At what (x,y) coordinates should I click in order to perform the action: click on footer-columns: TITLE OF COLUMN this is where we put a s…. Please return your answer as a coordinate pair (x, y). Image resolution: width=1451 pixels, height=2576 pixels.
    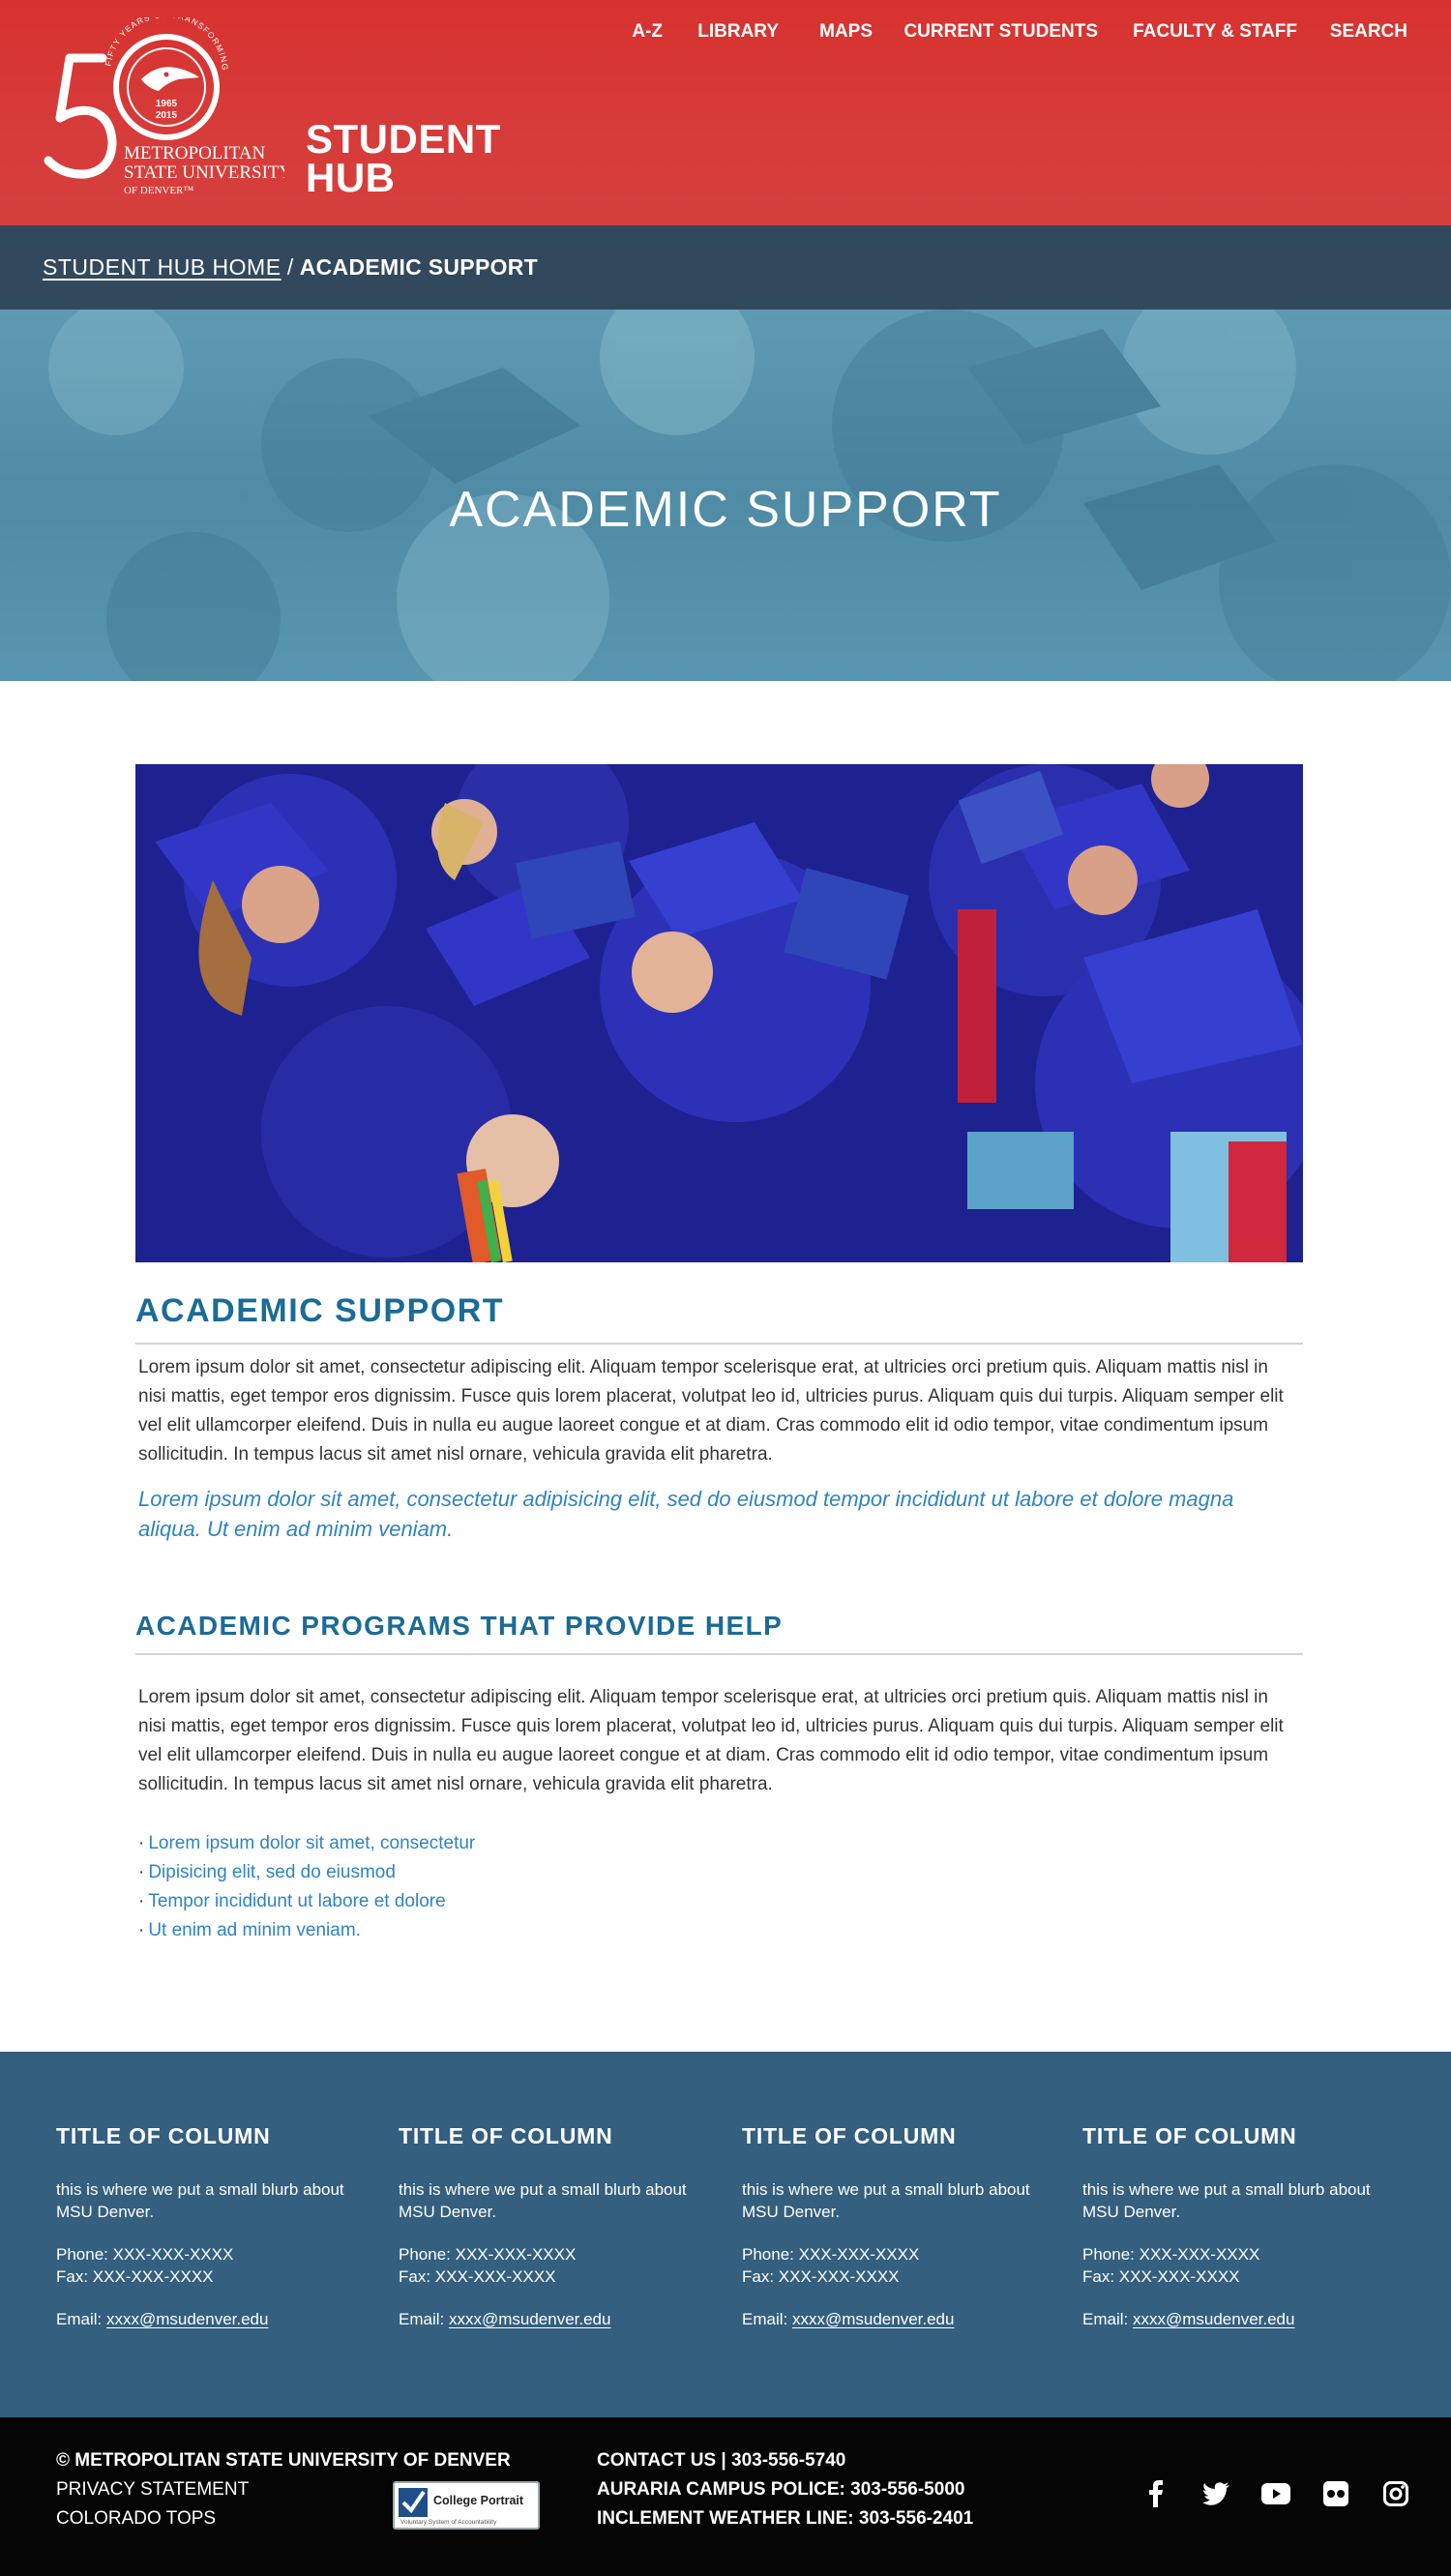
    Looking at the image, I should click on (725, 2234).